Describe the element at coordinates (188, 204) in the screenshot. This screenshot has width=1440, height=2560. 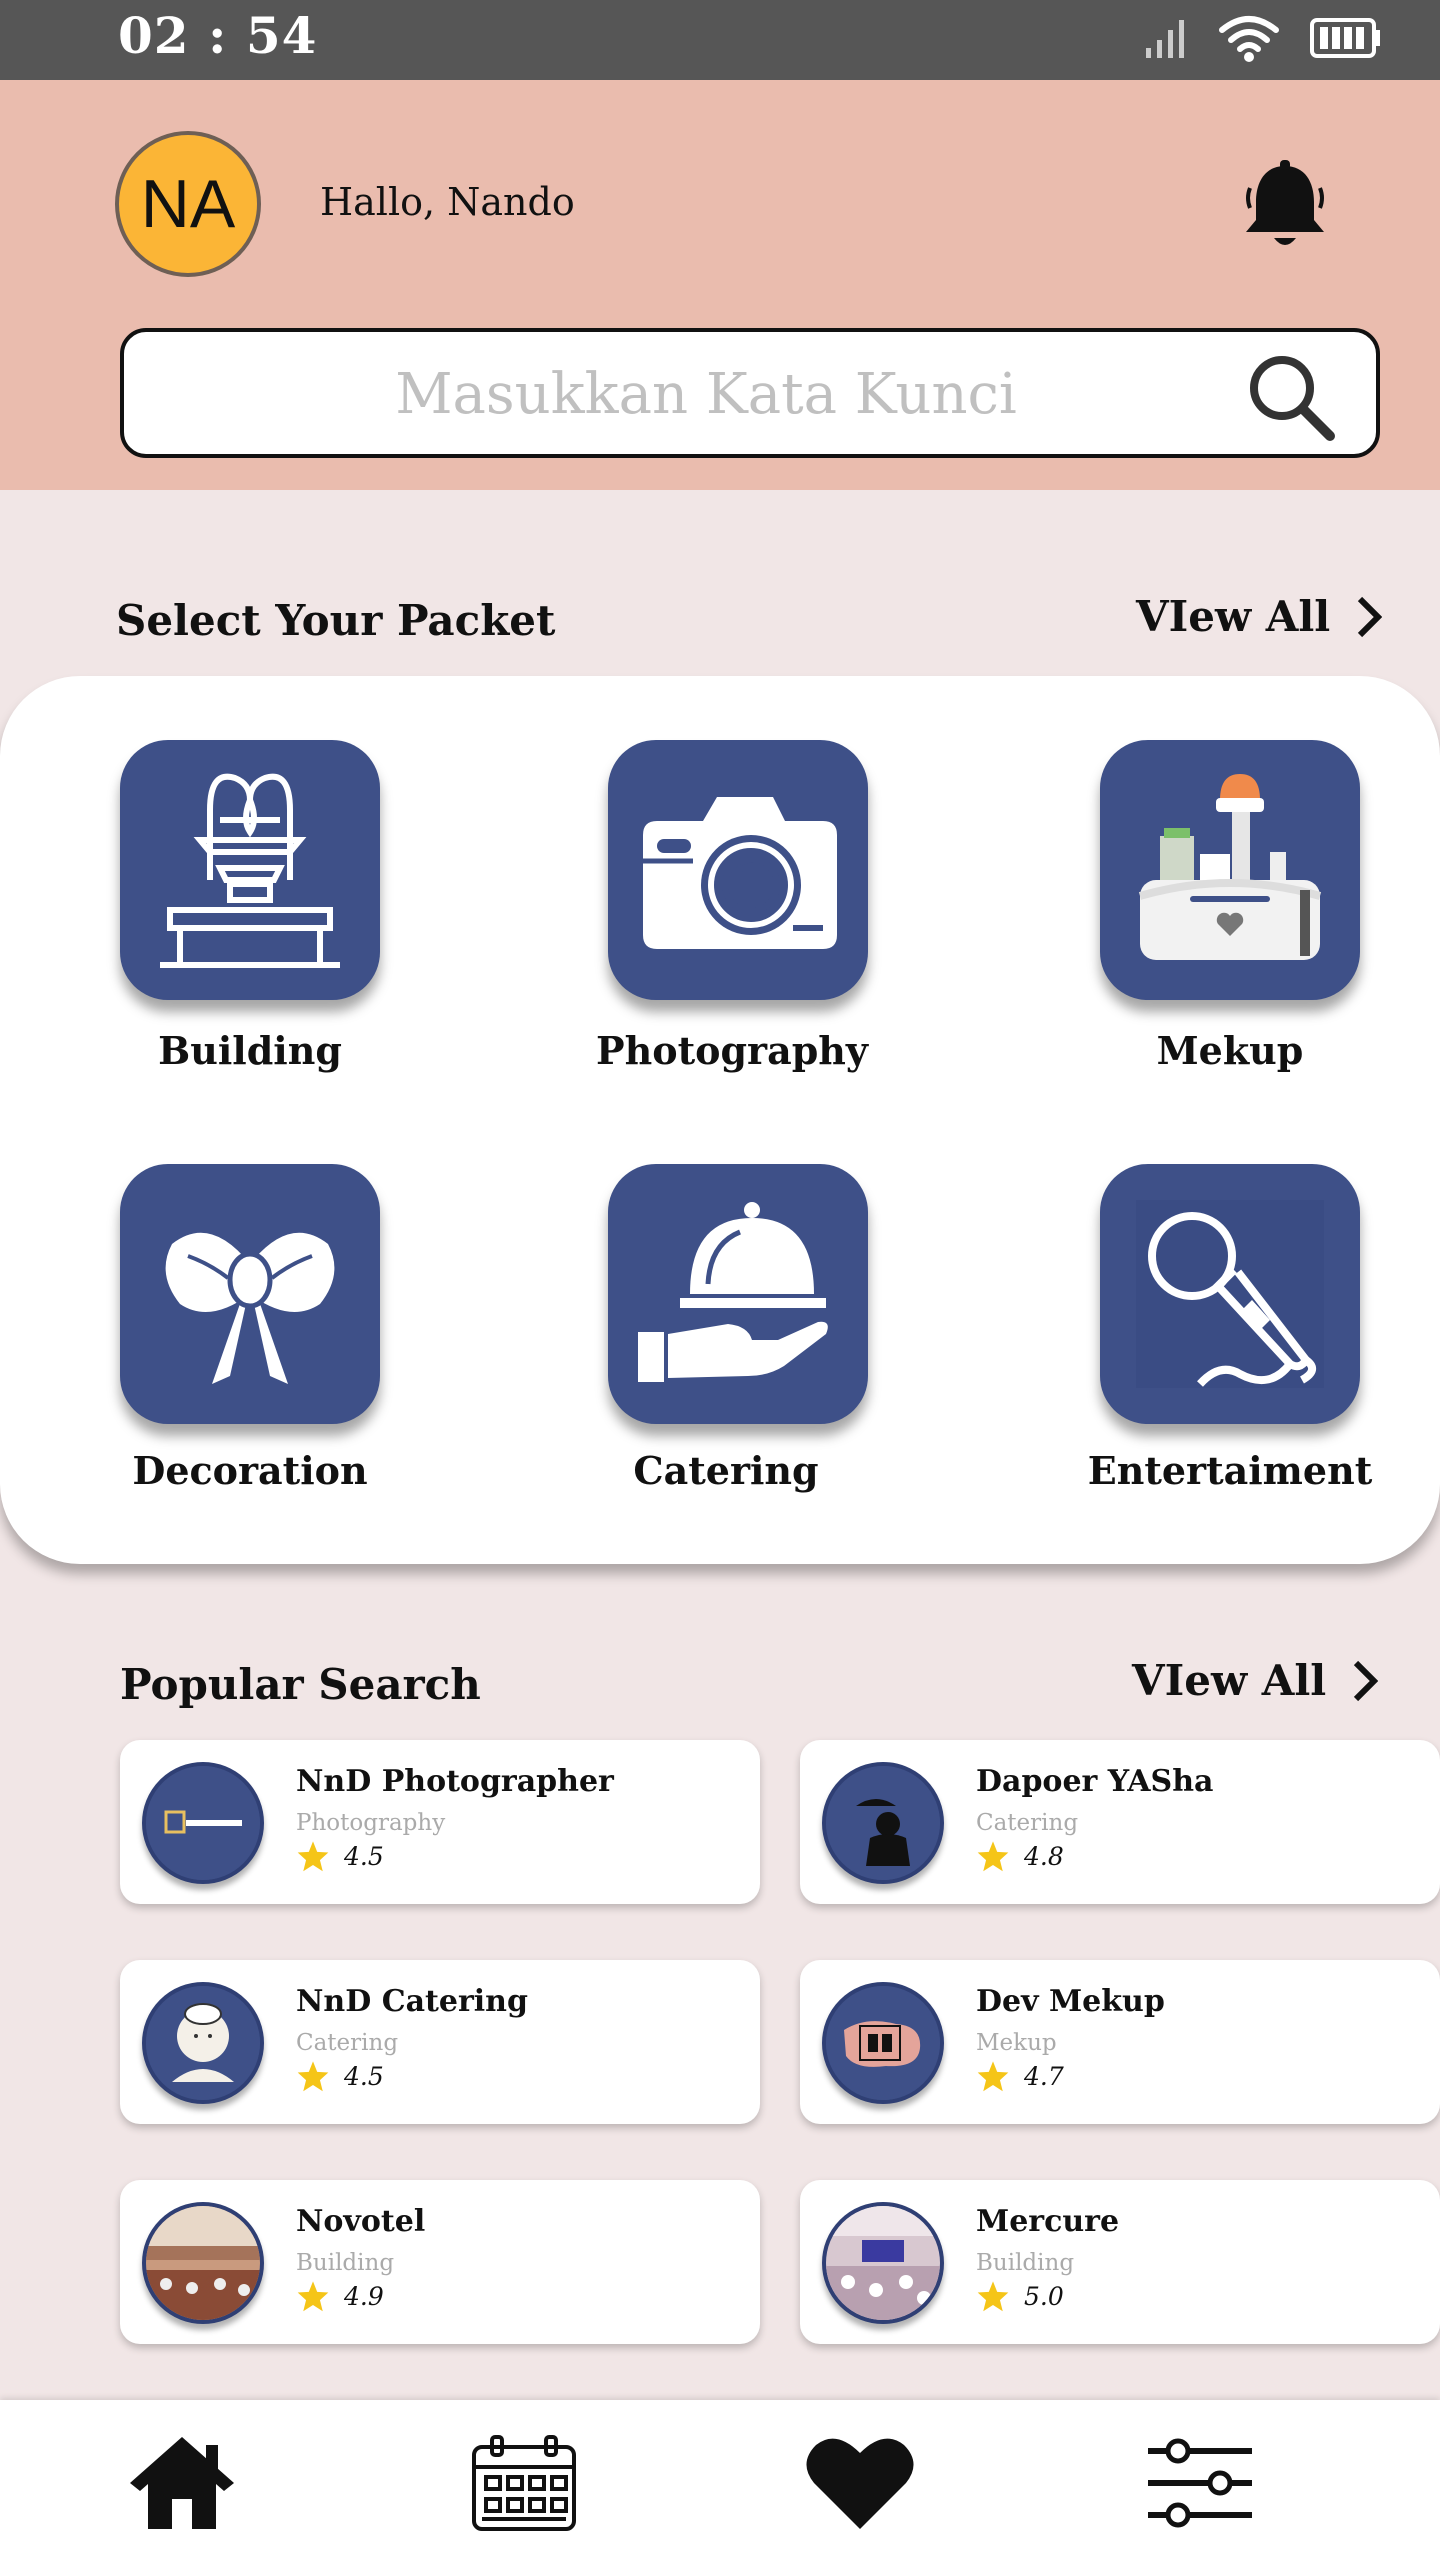
I see `avatar: NA` at that location.